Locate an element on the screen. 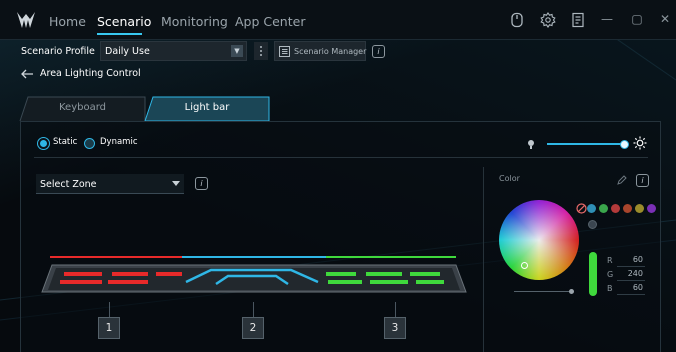 Image resolution: width=676 pixels, height=352 pixels. tab-app-center: App Center is located at coordinates (270, 21).